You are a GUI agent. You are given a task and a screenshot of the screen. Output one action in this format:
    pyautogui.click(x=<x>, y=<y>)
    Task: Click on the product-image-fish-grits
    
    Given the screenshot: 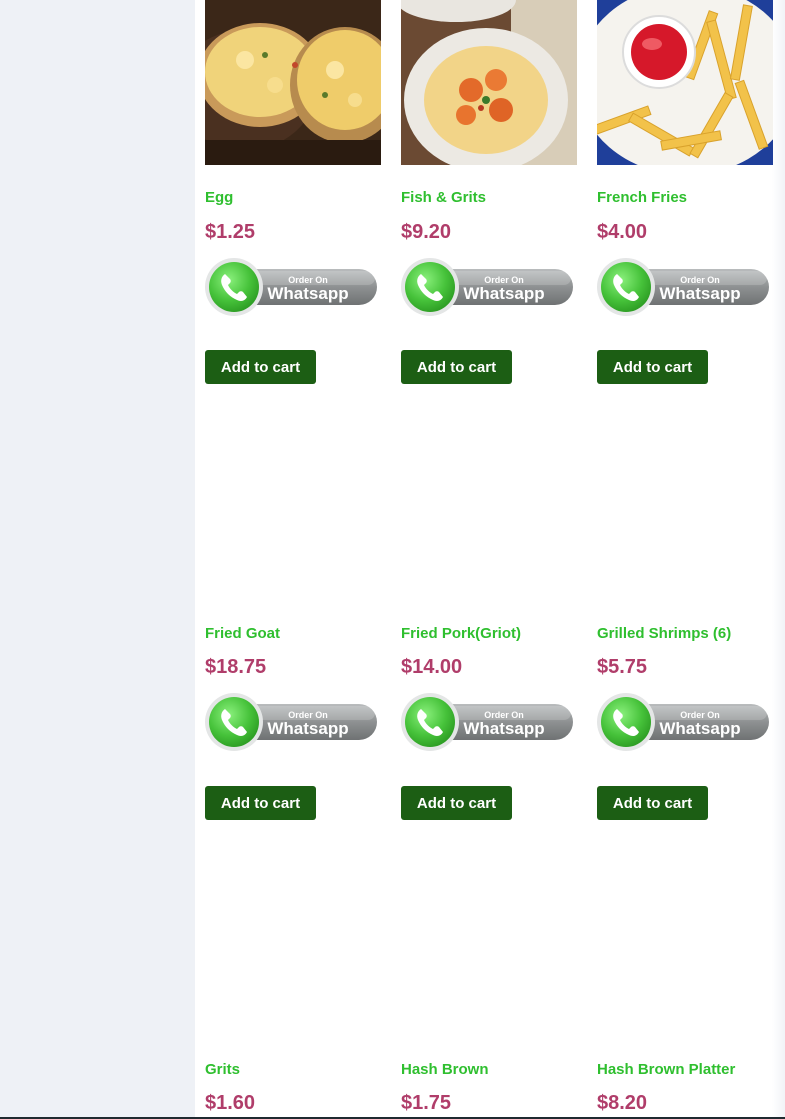 What is the action you would take?
    pyautogui.click(x=489, y=82)
    